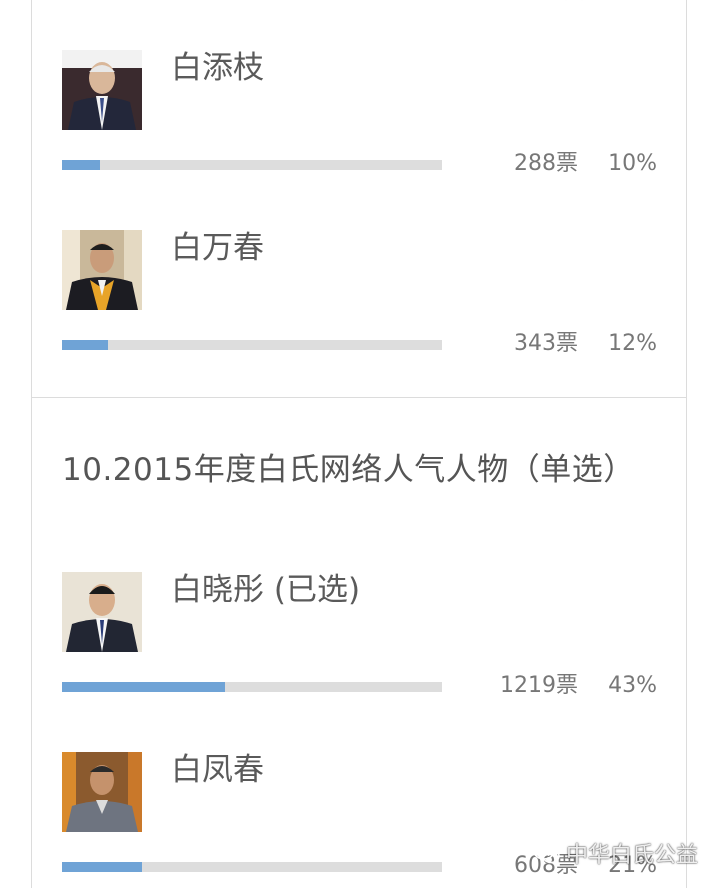  I want to click on vote-count: 288票, so click(546, 163).